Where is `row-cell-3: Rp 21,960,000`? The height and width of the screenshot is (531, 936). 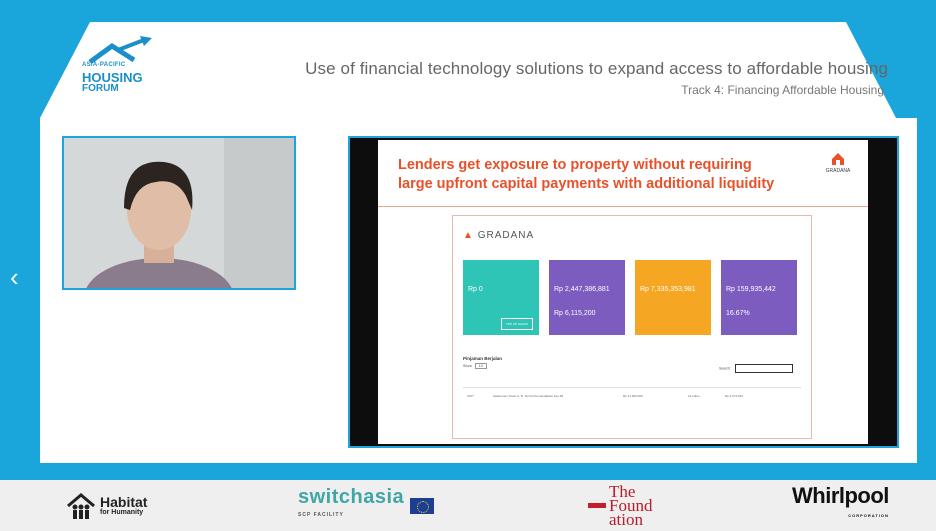
row-cell-3: Rp 21,960,000 is located at coordinates (633, 396).